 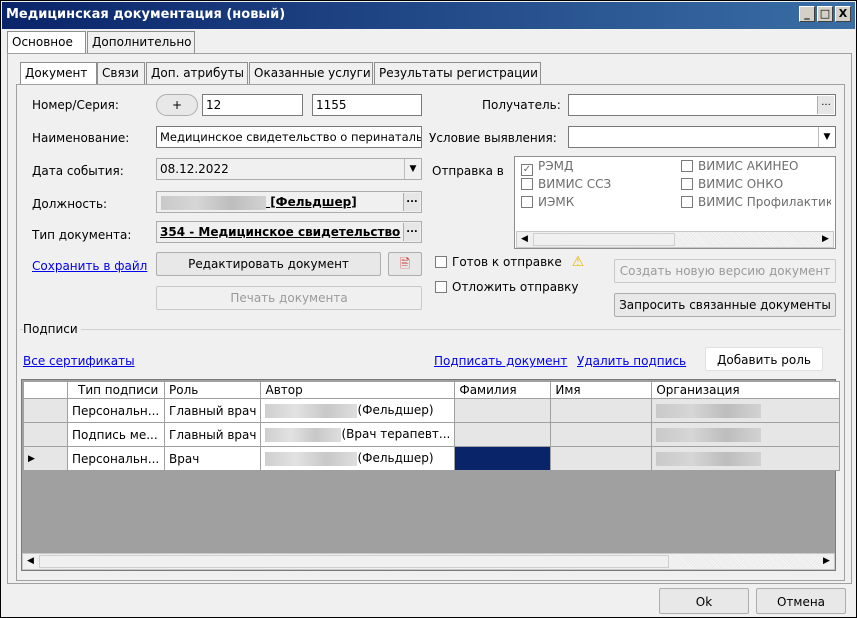 What do you see at coordinates (740, 166) in the screenshot?
I see `send-target-akineo: ВИМИС АКИНЕО` at bounding box center [740, 166].